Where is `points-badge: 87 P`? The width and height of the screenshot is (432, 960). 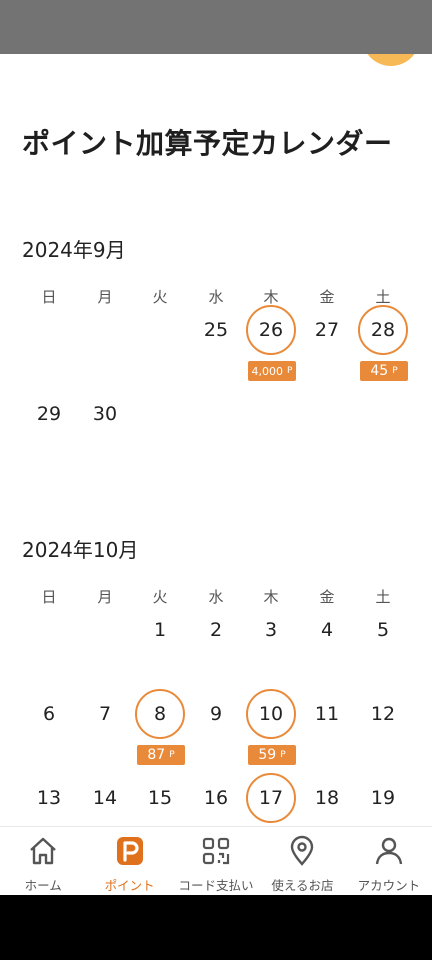
points-badge: 87 P is located at coordinates (161, 755).